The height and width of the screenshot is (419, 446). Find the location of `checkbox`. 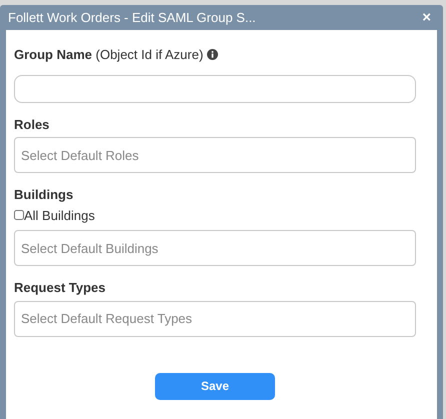

checkbox is located at coordinates (19, 215).